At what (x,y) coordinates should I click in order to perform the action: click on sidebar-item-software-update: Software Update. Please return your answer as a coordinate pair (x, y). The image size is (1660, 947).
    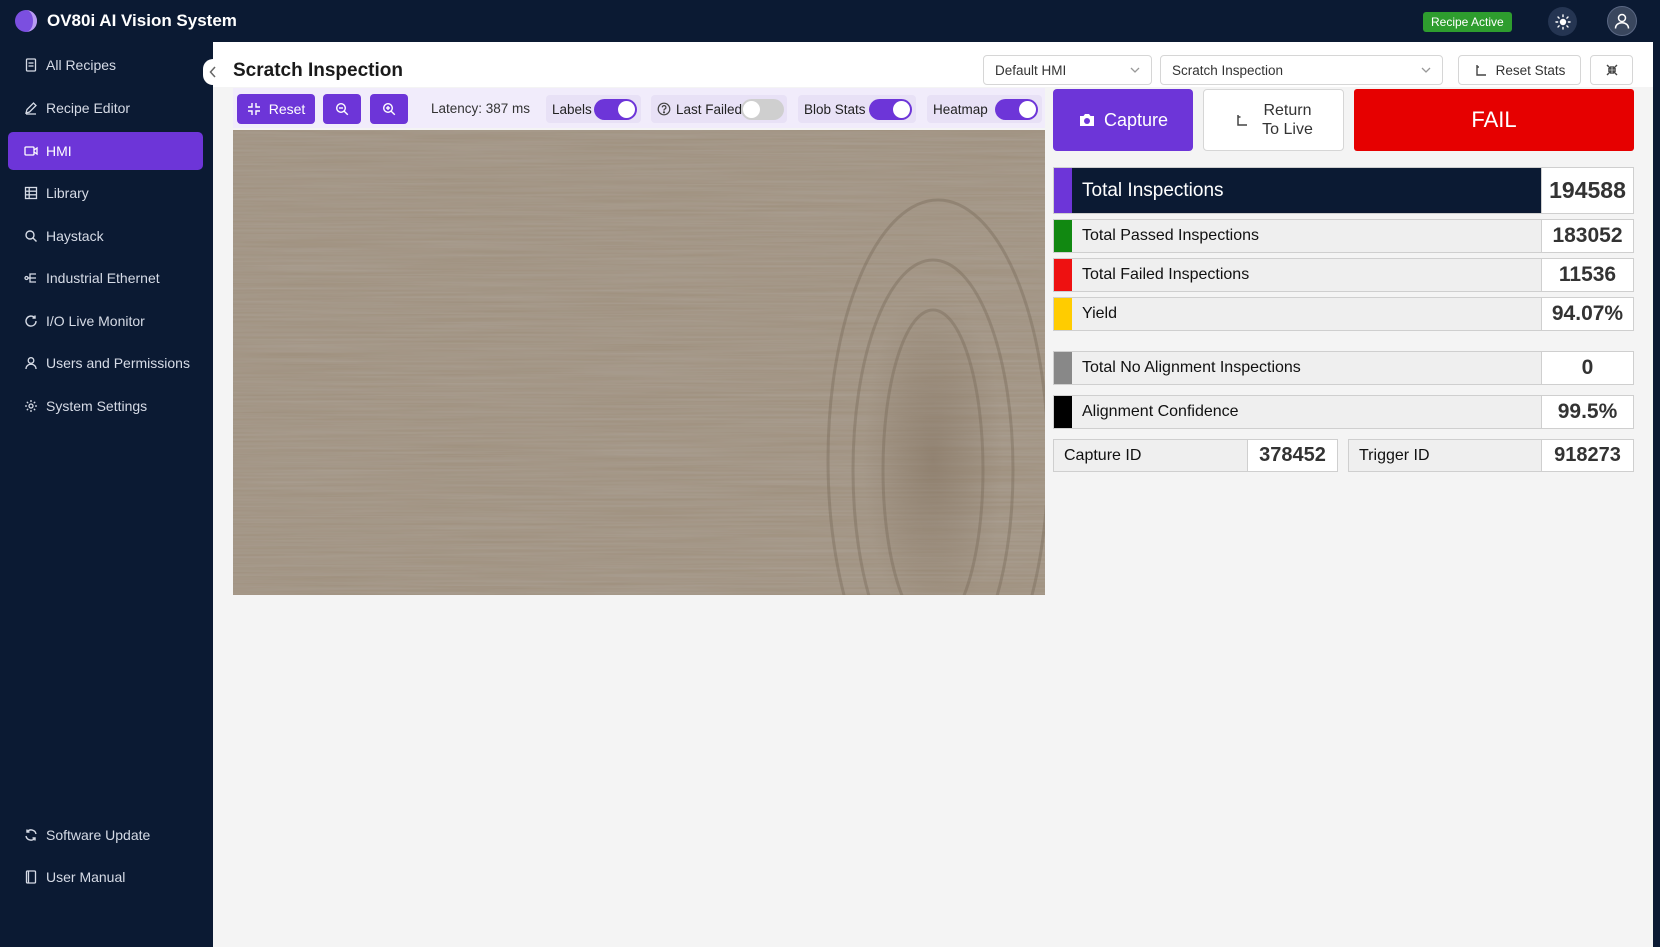
    Looking at the image, I should click on (105, 835).